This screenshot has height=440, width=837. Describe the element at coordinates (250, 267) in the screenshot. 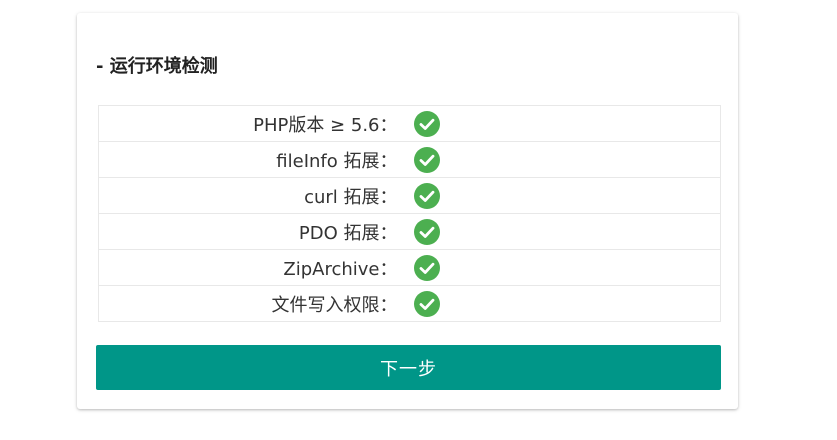

I see `check-label: ZipArchive：` at that location.